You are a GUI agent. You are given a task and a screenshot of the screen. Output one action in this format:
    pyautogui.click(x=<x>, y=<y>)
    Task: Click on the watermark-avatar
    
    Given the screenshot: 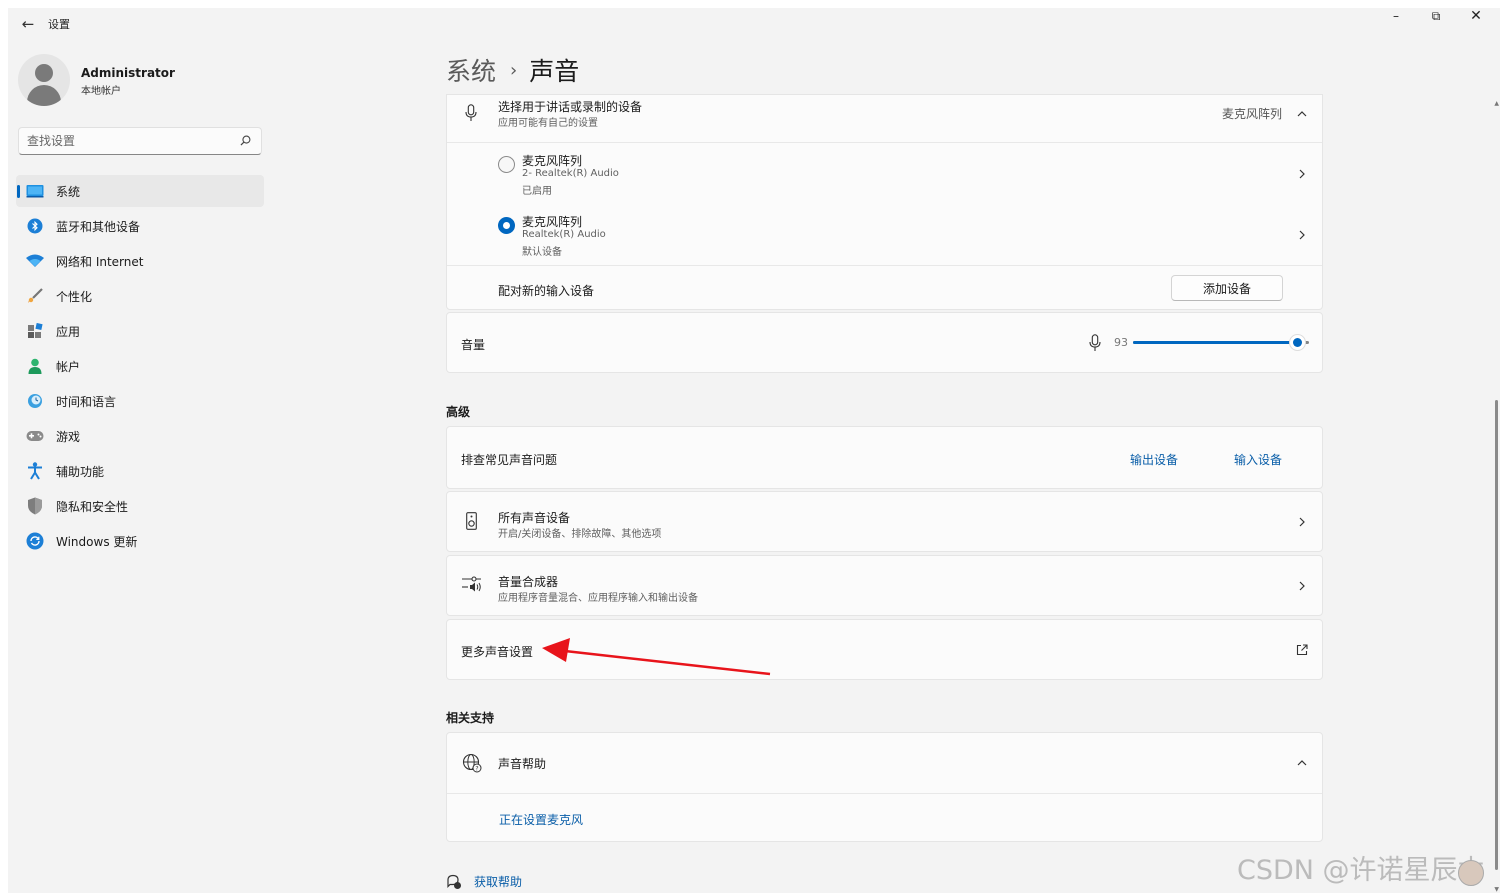 What is the action you would take?
    pyautogui.click(x=1471, y=873)
    